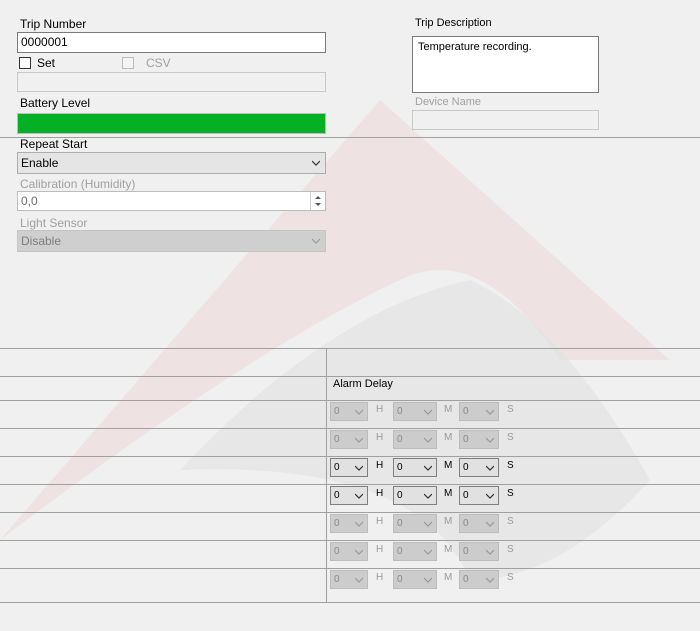 This screenshot has height=631, width=700. I want to click on set-checkbox-label: Set, so click(46, 63).